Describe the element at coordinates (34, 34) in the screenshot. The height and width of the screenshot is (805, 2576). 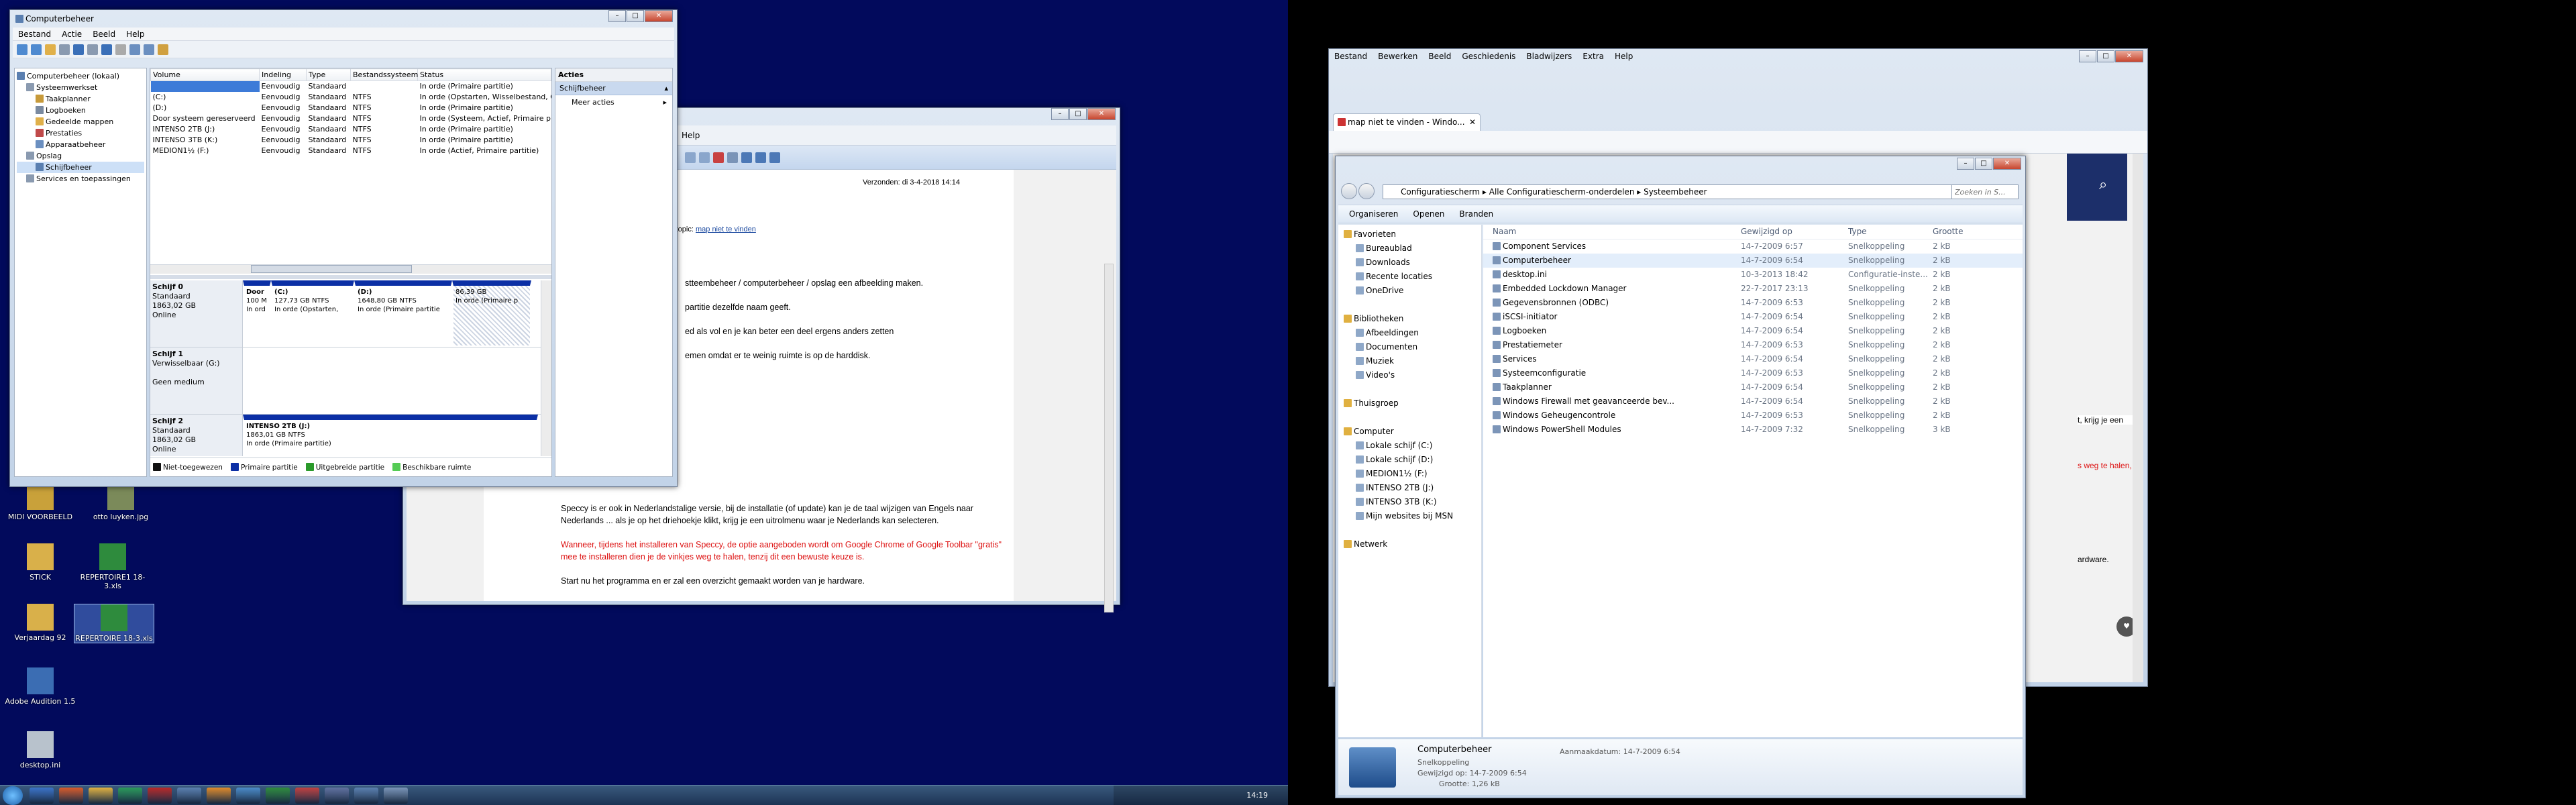
I see `menu-bestand: Bestand` at that location.